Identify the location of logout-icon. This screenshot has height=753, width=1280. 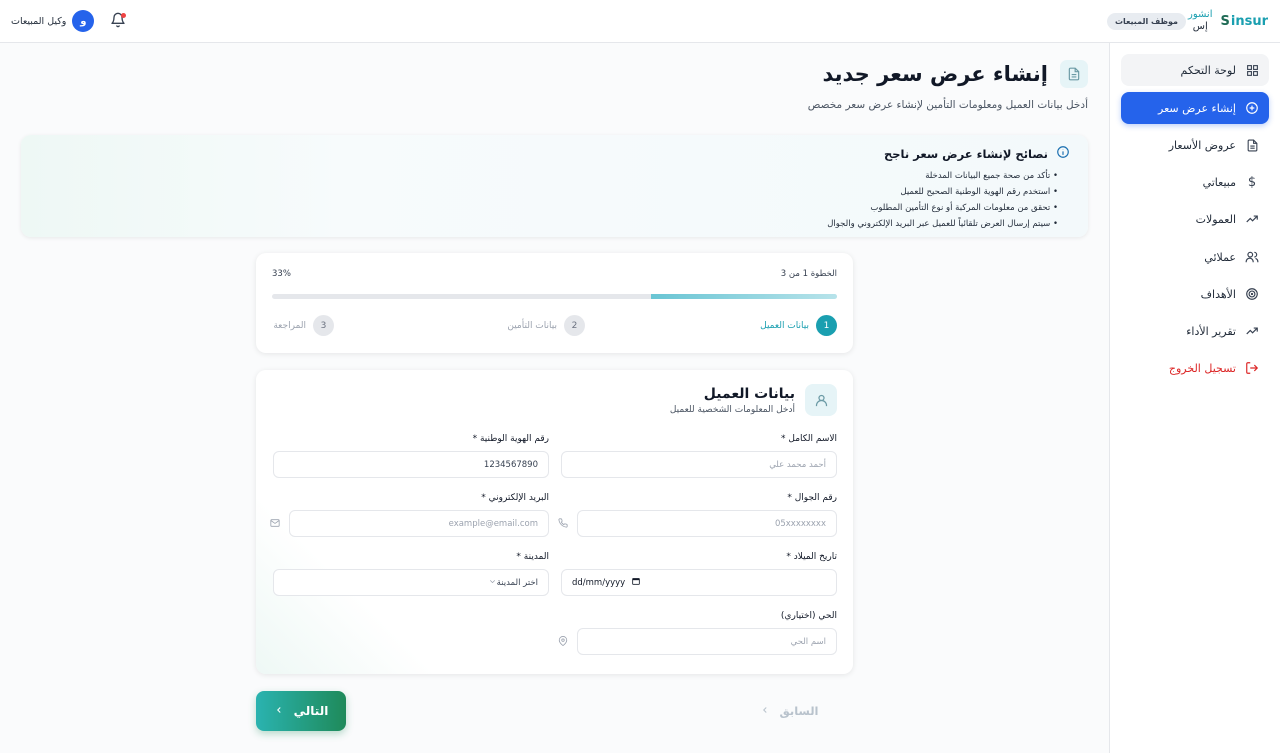
(1252, 368).